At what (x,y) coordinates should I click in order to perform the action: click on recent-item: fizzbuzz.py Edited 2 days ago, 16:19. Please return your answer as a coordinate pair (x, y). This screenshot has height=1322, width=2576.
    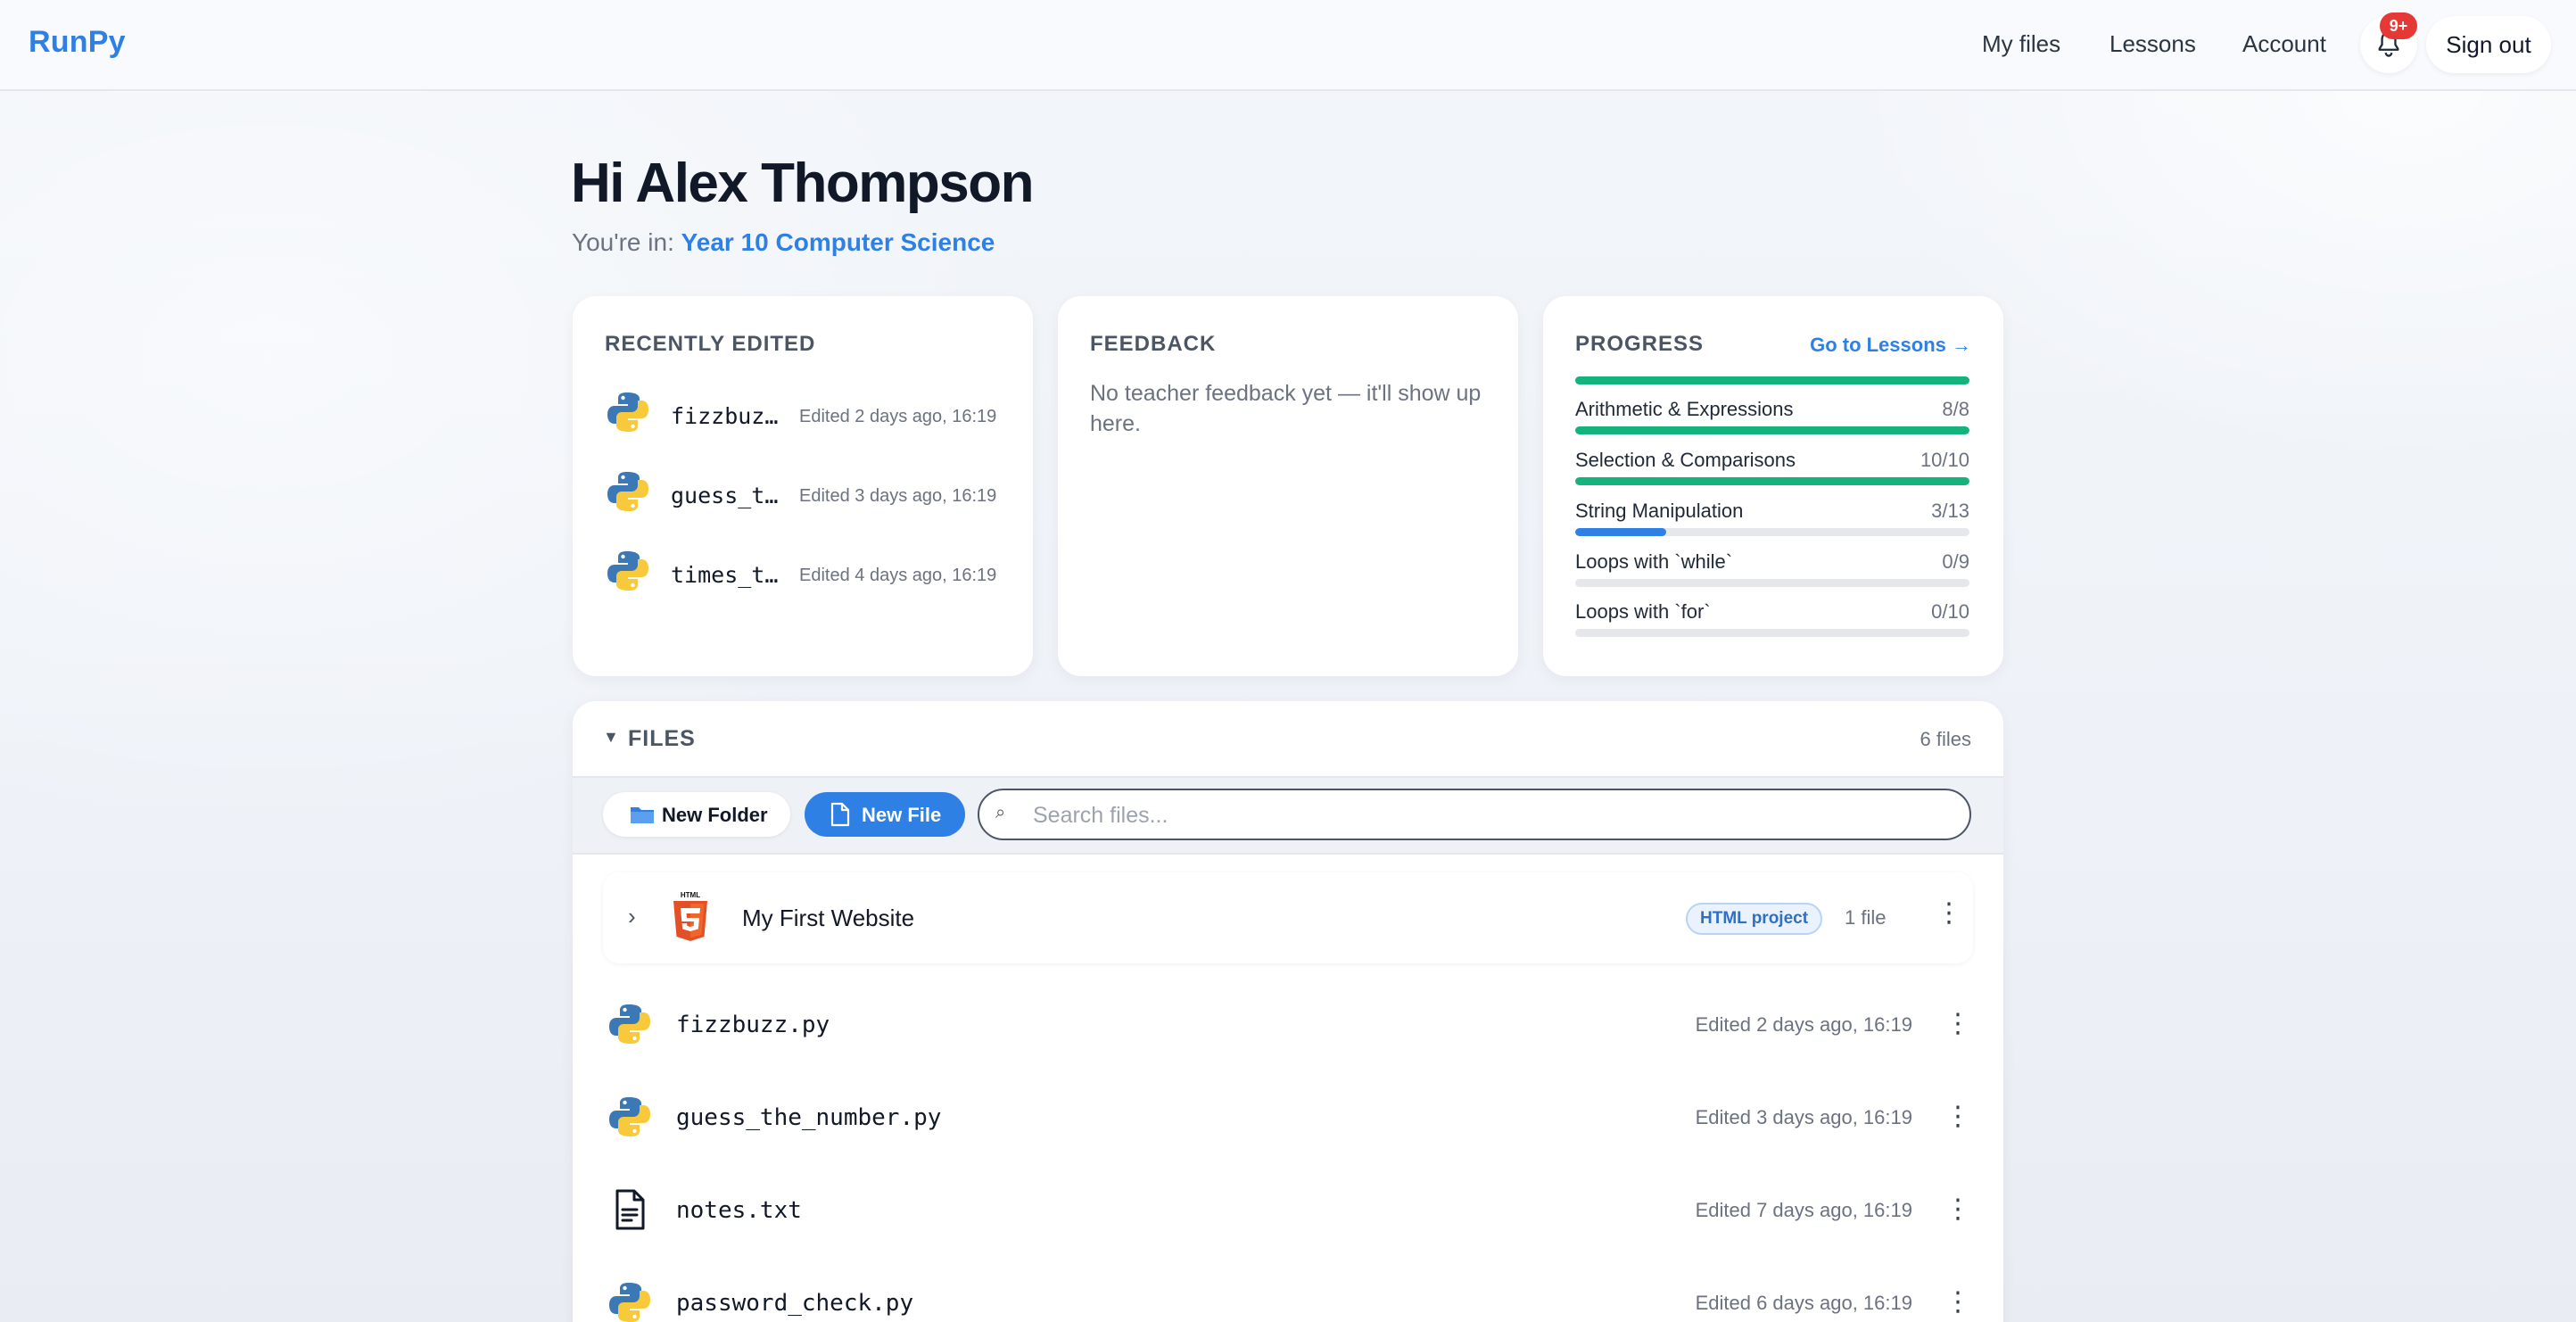
    Looking at the image, I should click on (805, 416).